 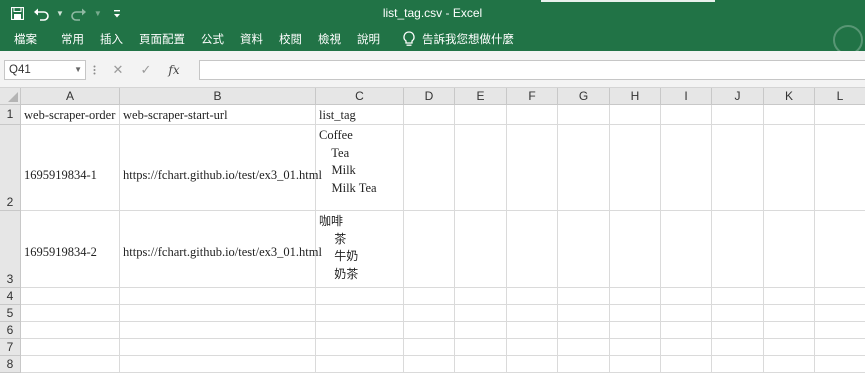 What do you see at coordinates (789, 296) in the screenshot?
I see `cell-k4` at bounding box center [789, 296].